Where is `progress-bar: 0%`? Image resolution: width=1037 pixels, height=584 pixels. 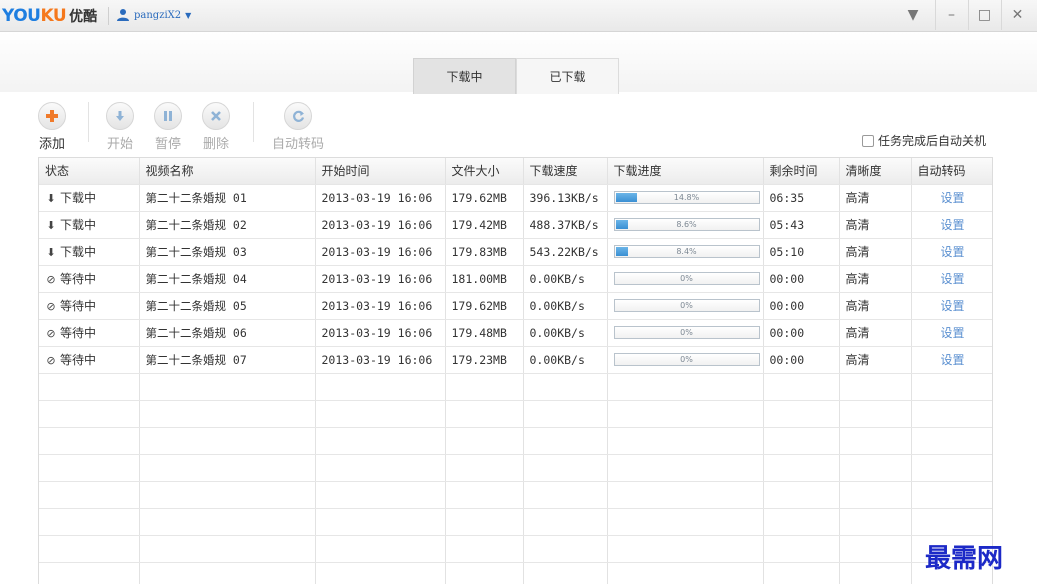 progress-bar: 0% is located at coordinates (686, 359).